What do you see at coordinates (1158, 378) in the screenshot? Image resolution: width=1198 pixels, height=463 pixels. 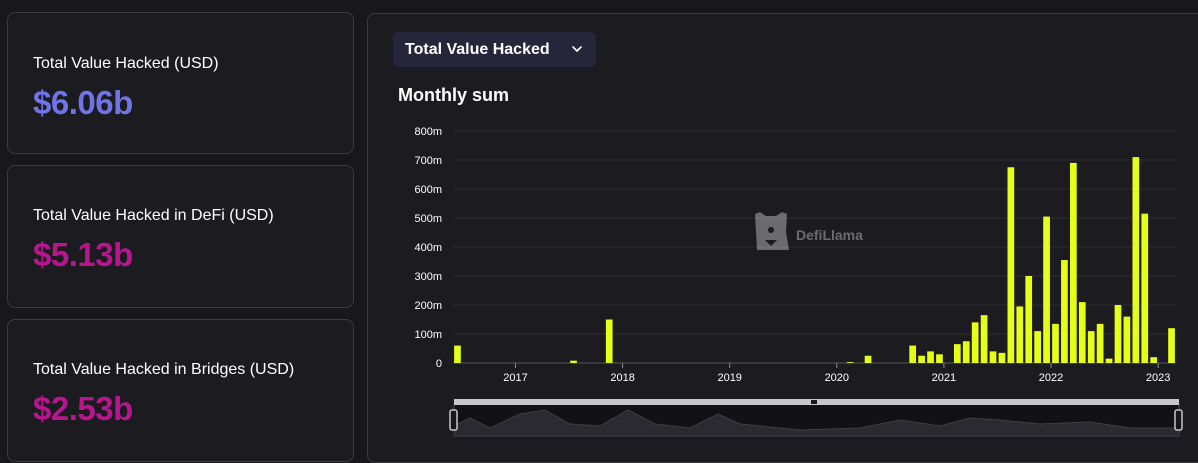 I see `x-tick-label: 2023` at bounding box center [1158, 378].